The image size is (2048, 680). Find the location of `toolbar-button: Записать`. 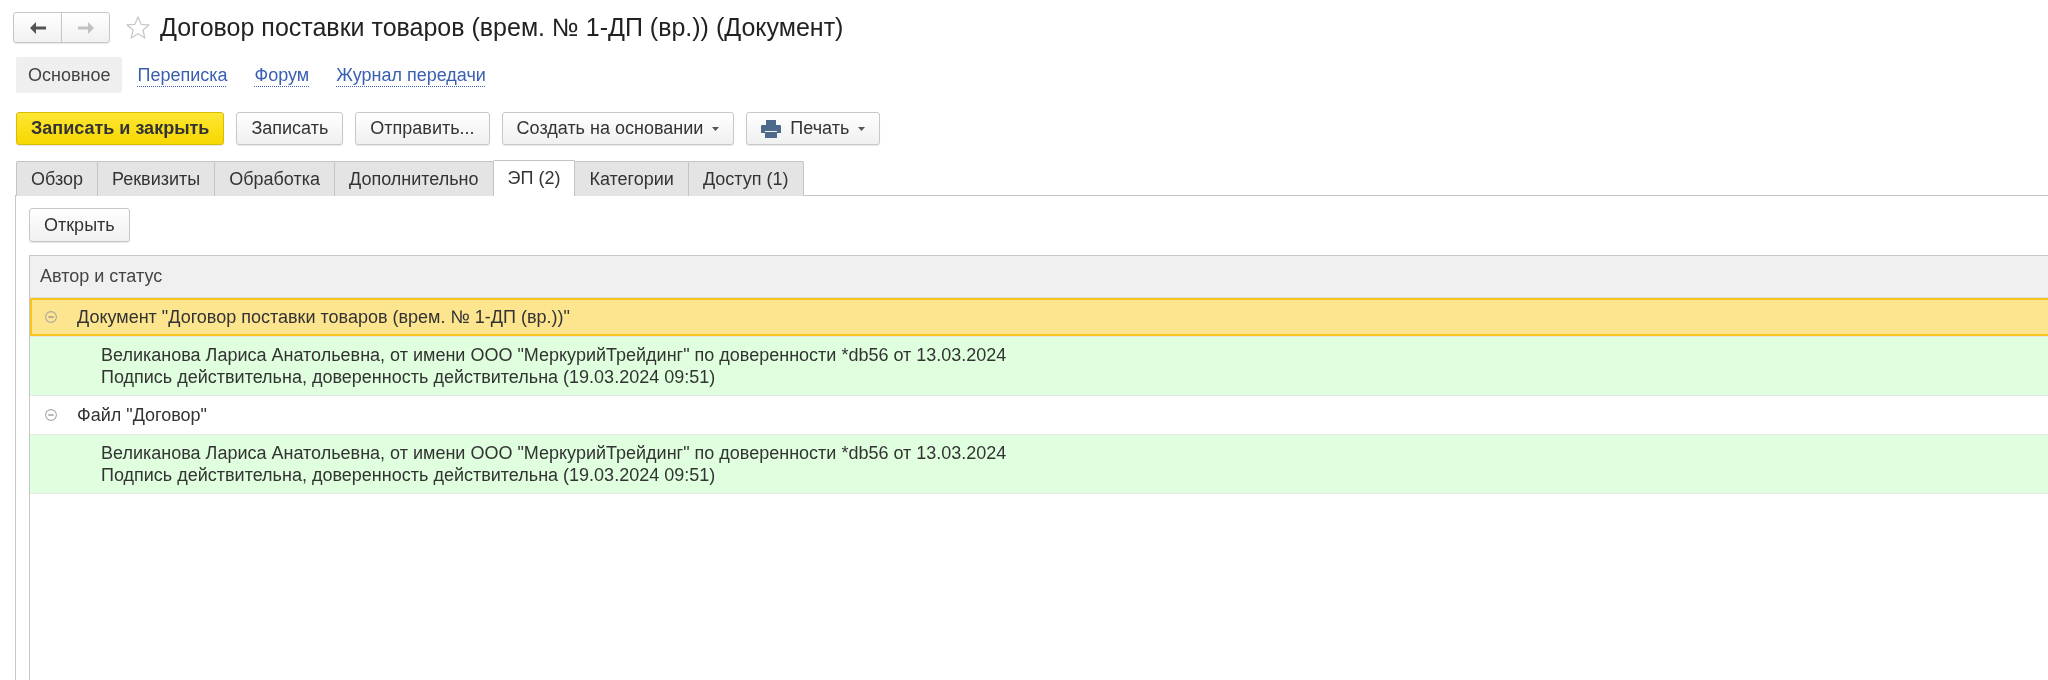

toolbar-button: Записать is located at coordinates (290, 128).